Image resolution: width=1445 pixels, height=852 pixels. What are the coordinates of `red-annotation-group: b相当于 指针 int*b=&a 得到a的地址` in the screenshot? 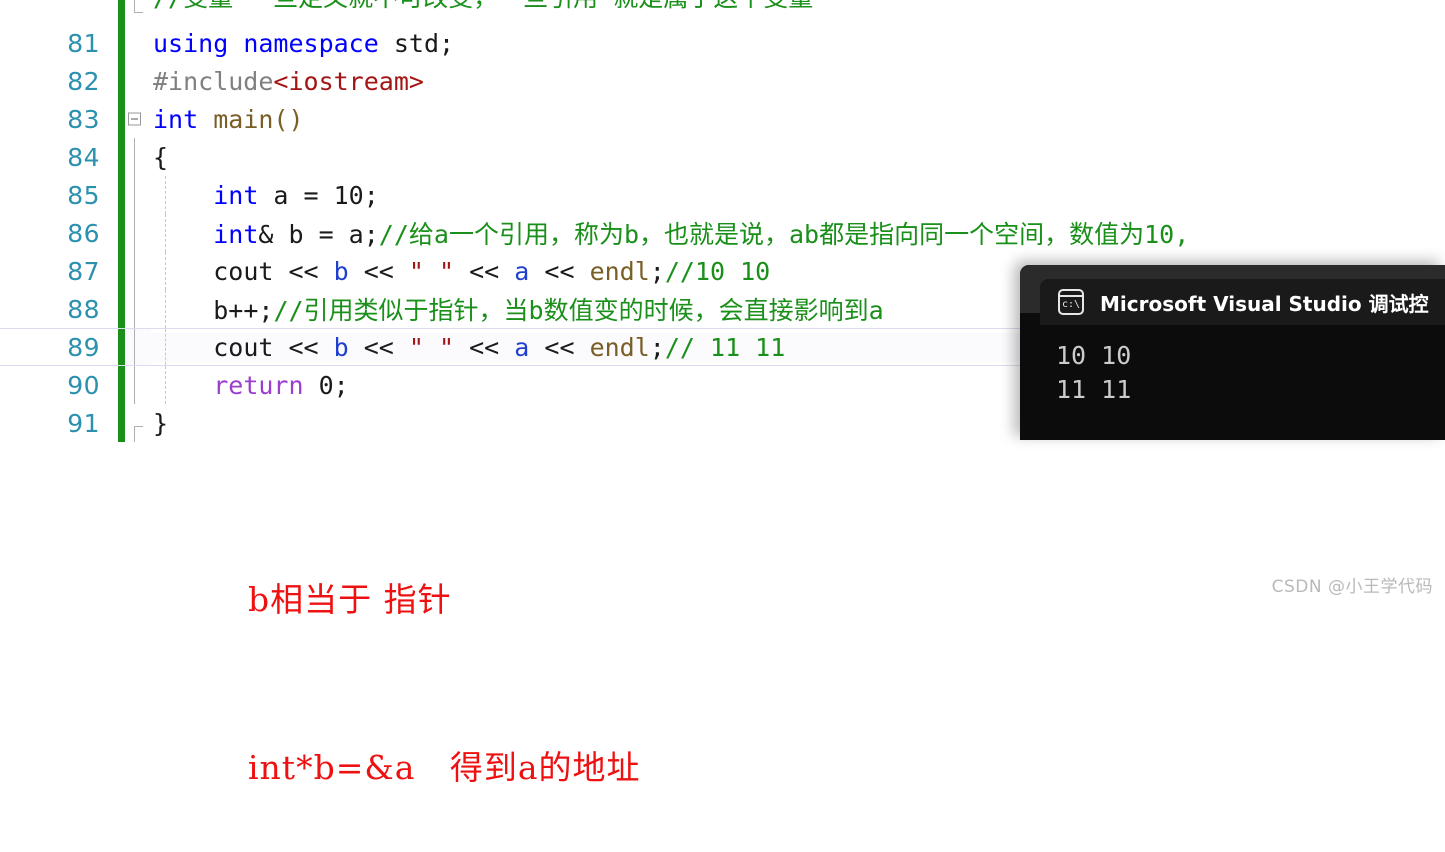 It's located at (444, 656).